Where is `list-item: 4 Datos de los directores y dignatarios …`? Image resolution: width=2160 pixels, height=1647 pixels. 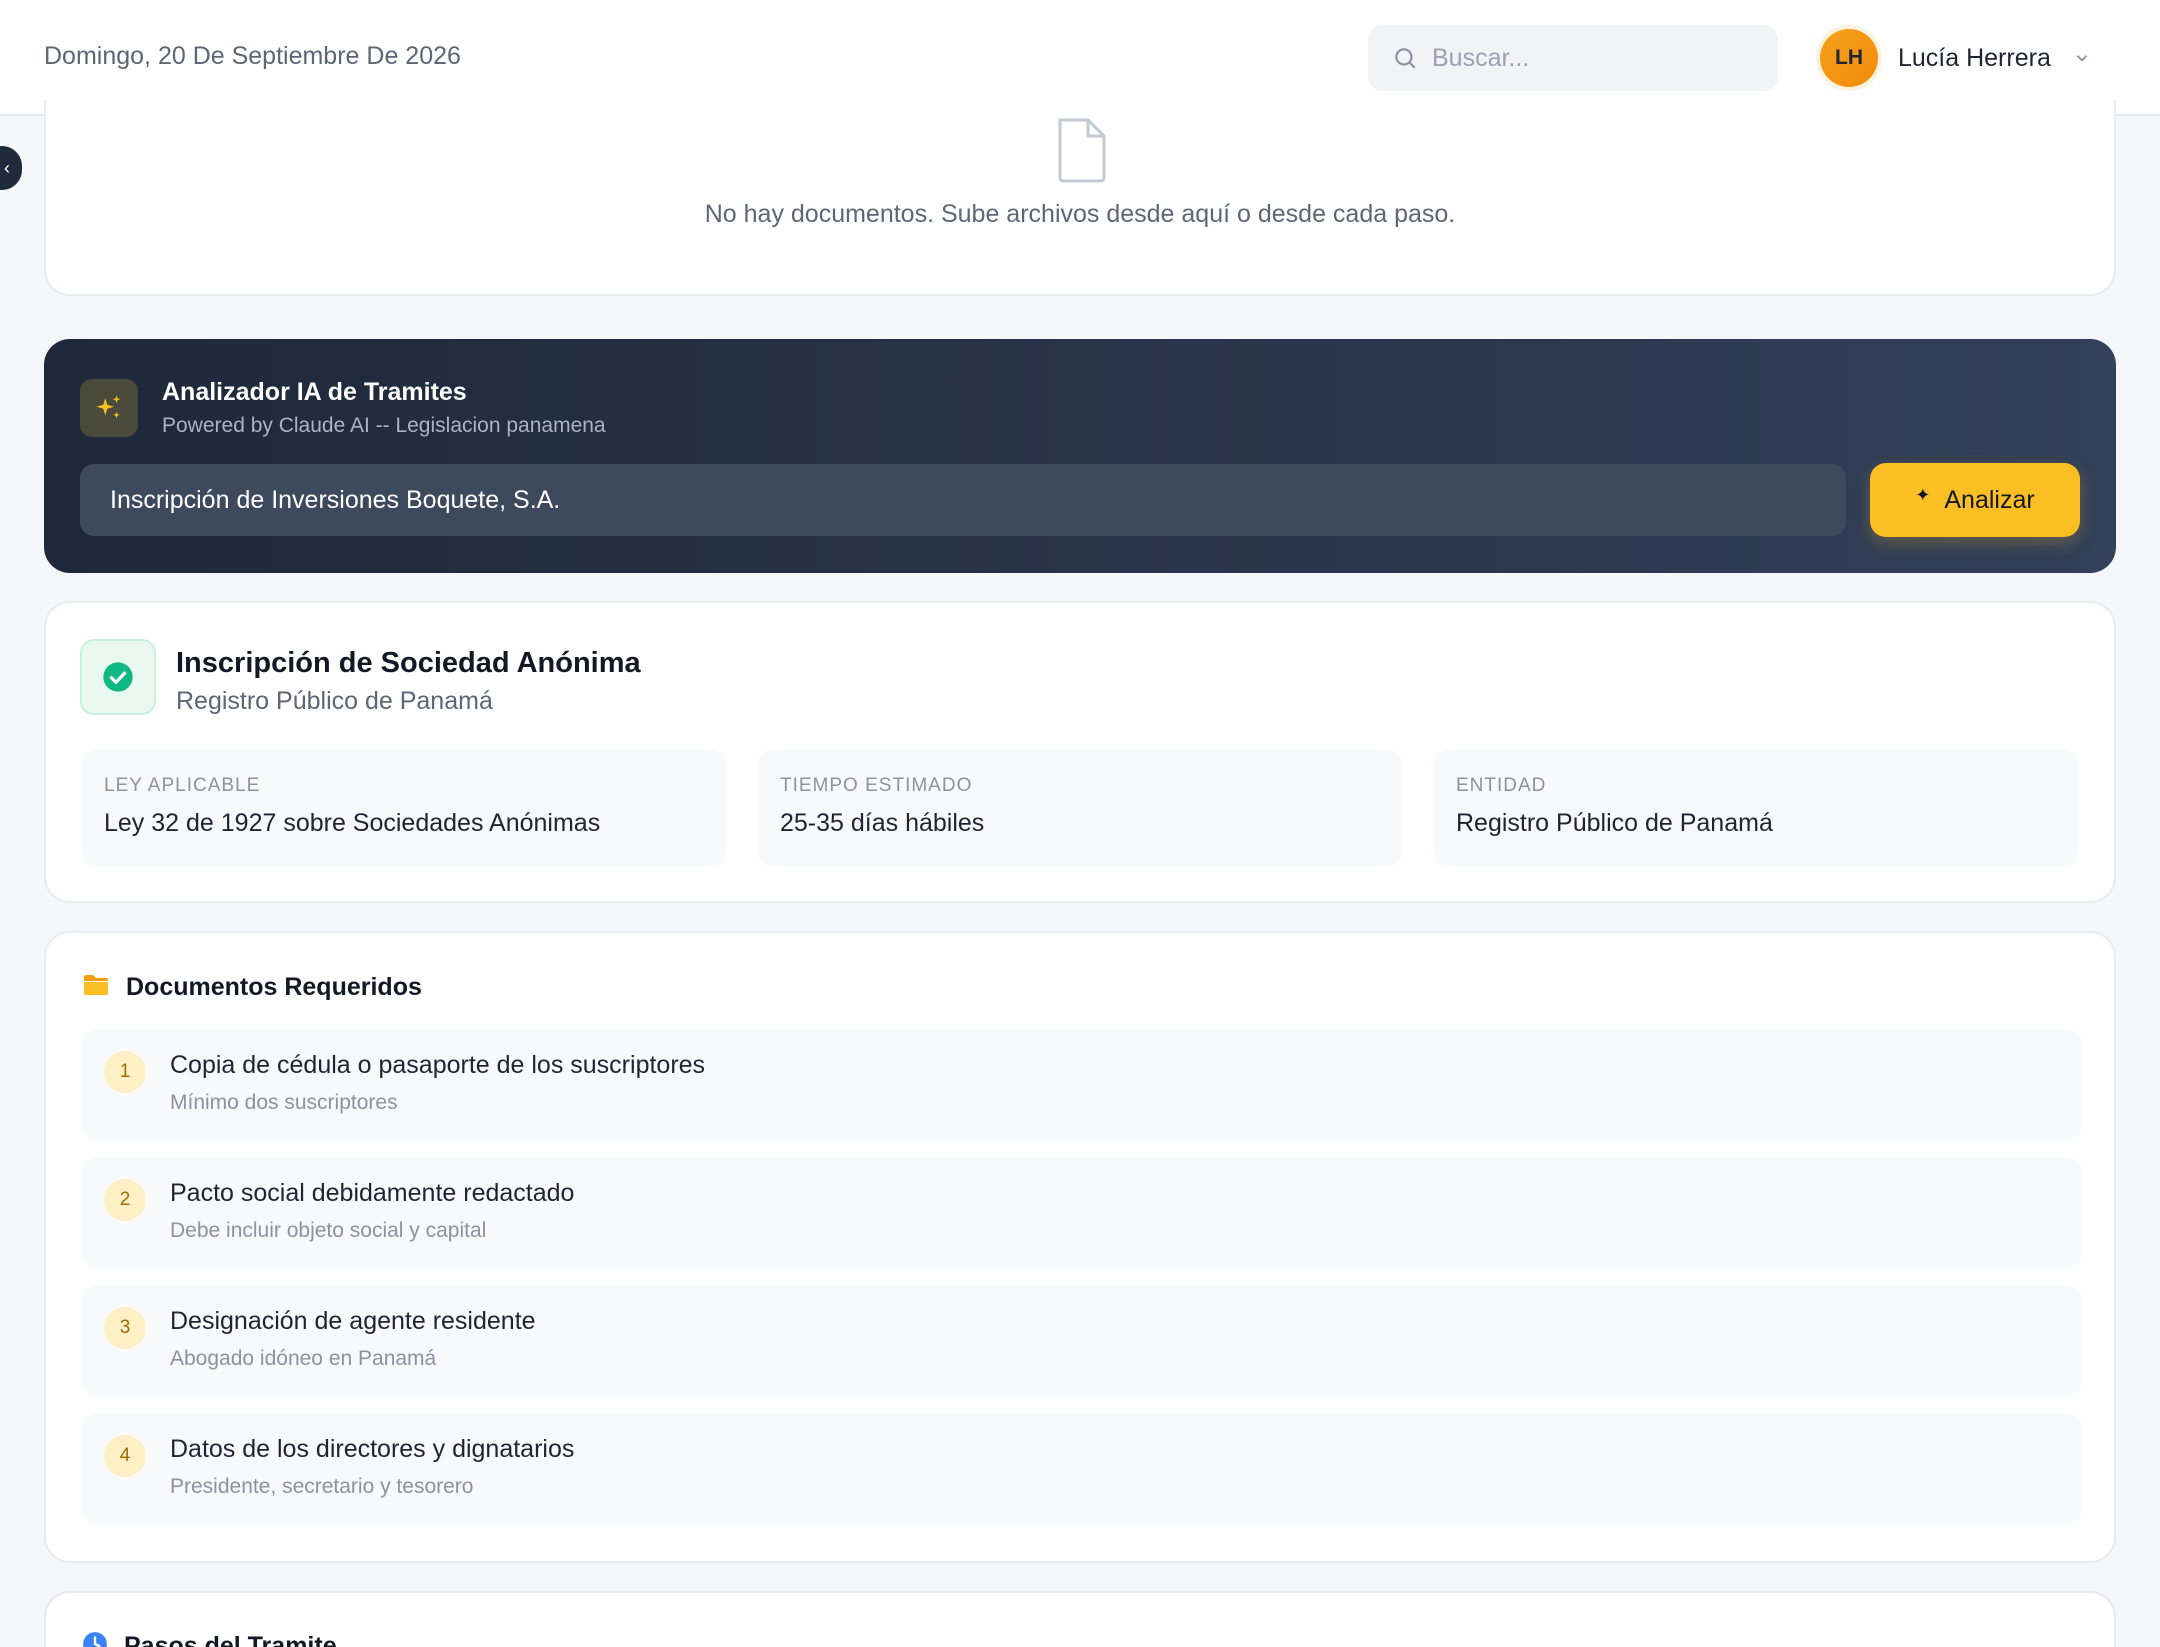 list-item: 4 Datos de los directores y dignatarios … is located at coordinates (1082, 1469).